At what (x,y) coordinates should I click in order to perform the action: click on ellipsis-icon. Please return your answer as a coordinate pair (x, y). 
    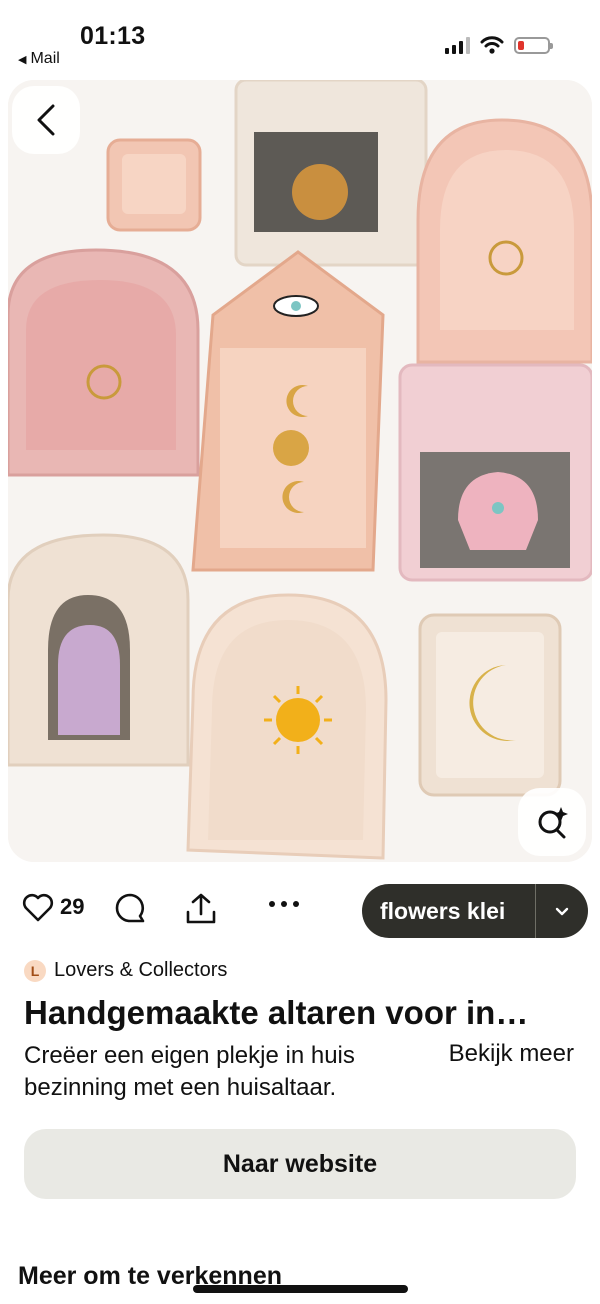
    Looking at the image, I should click on (284, 904).